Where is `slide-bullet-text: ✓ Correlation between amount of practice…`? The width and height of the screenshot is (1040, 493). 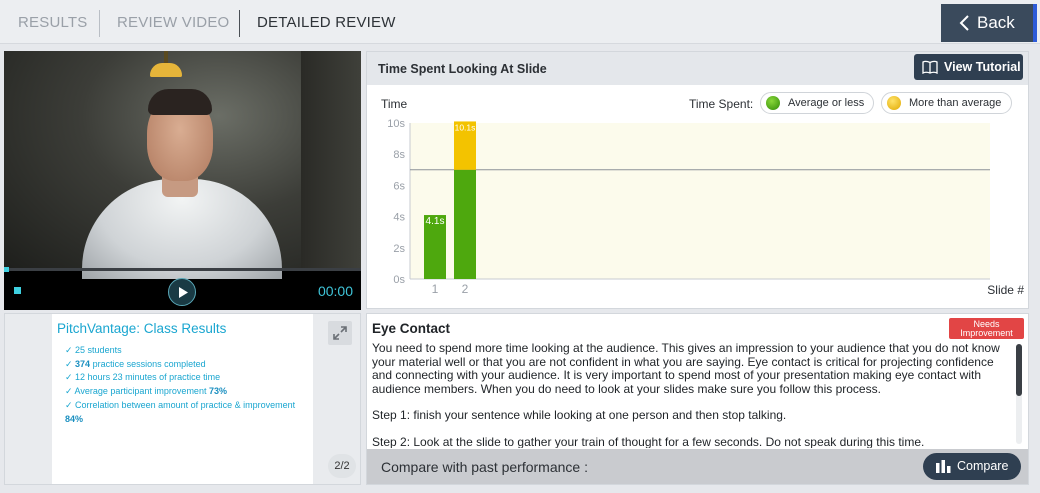
slide-bullet-text: ✓ Correlation between amount of practice… is located at coordinates (180, 404).